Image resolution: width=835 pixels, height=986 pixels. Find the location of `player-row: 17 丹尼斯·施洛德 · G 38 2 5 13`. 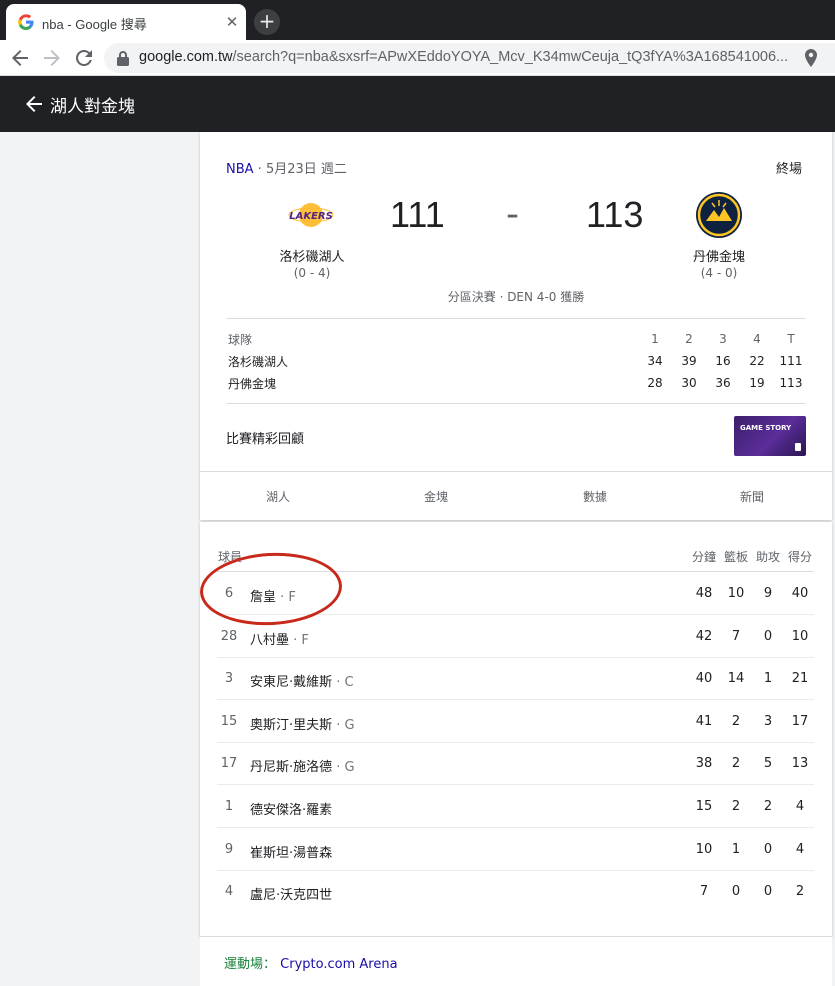

player-row: 17 丹尼斯·施洛德 · G 38 2 5 13 is located at coordinates (515, 764).